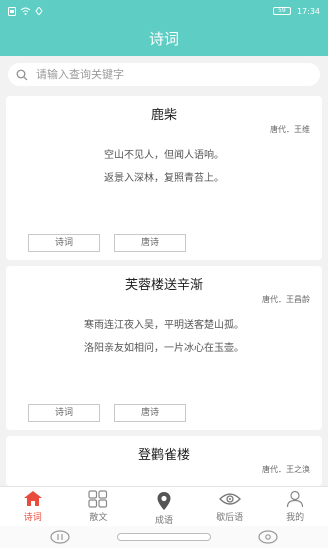  What do you see at coordinates (290, 129) in the screenshot?
I see `poem-author: 唐代．王维` at bounding box center [290, 129].